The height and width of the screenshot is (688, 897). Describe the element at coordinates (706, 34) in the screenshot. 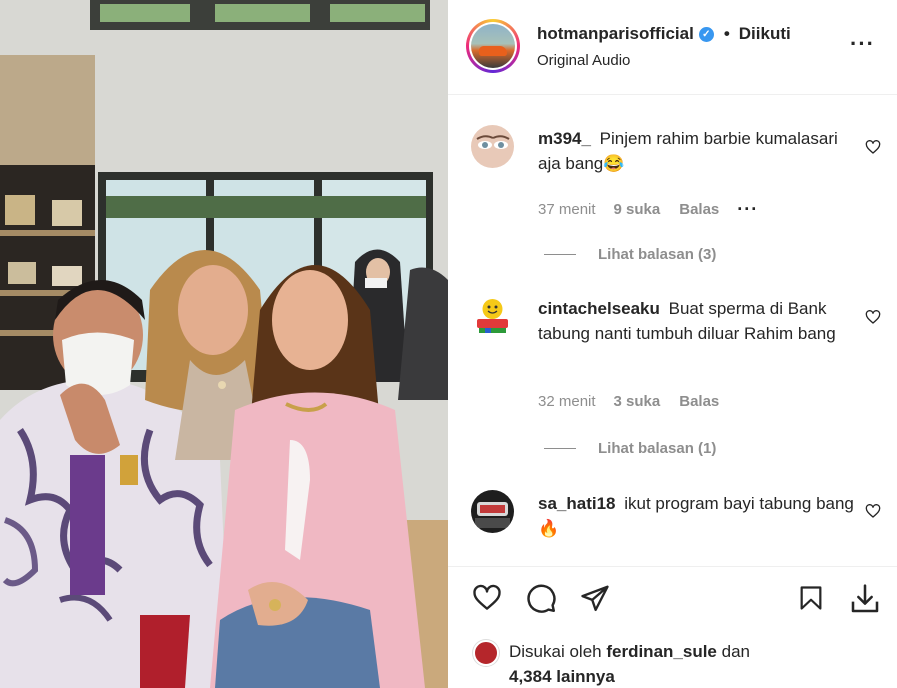

I see `verified-badge-icon: ✓` at that location.